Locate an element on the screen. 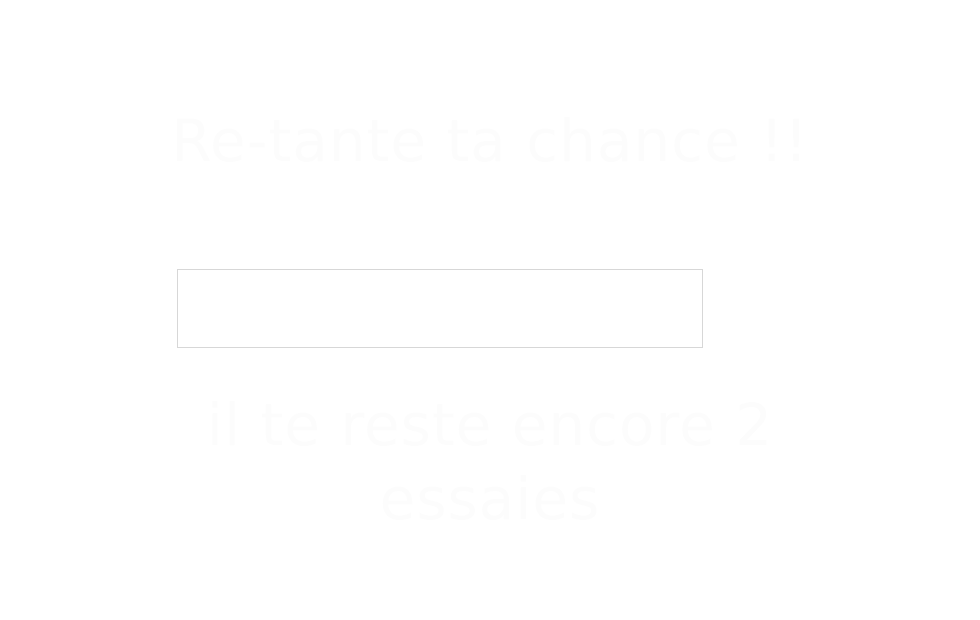  guess-input is located at coordinates (440, 308).